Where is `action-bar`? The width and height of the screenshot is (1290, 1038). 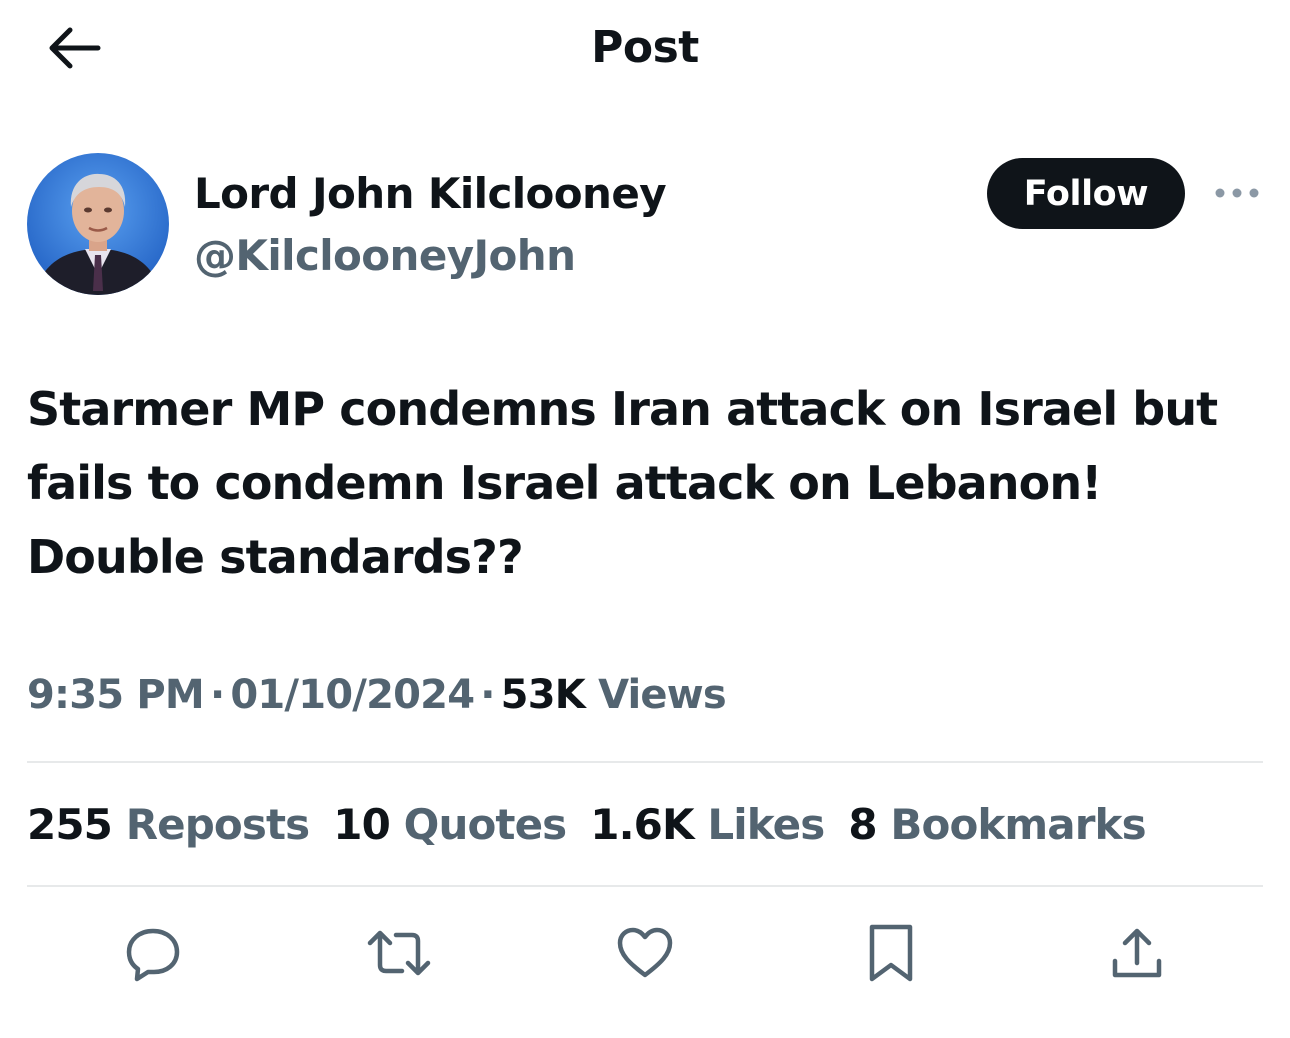
action-bar is located at coordinates (645, 955).